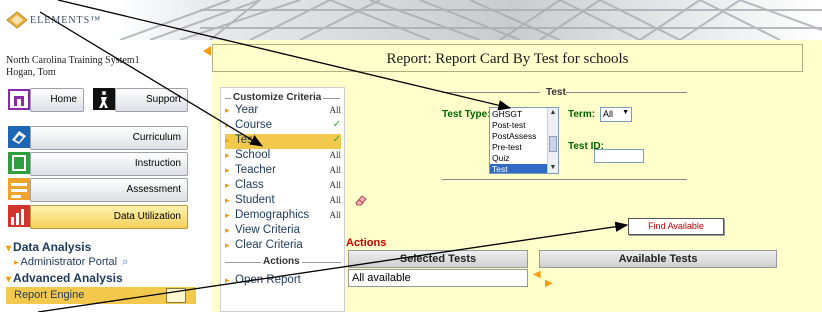 The width and height of the screenshot is (822, 312). I want to click on test-type-label: Test Type:, so click(466, 114).